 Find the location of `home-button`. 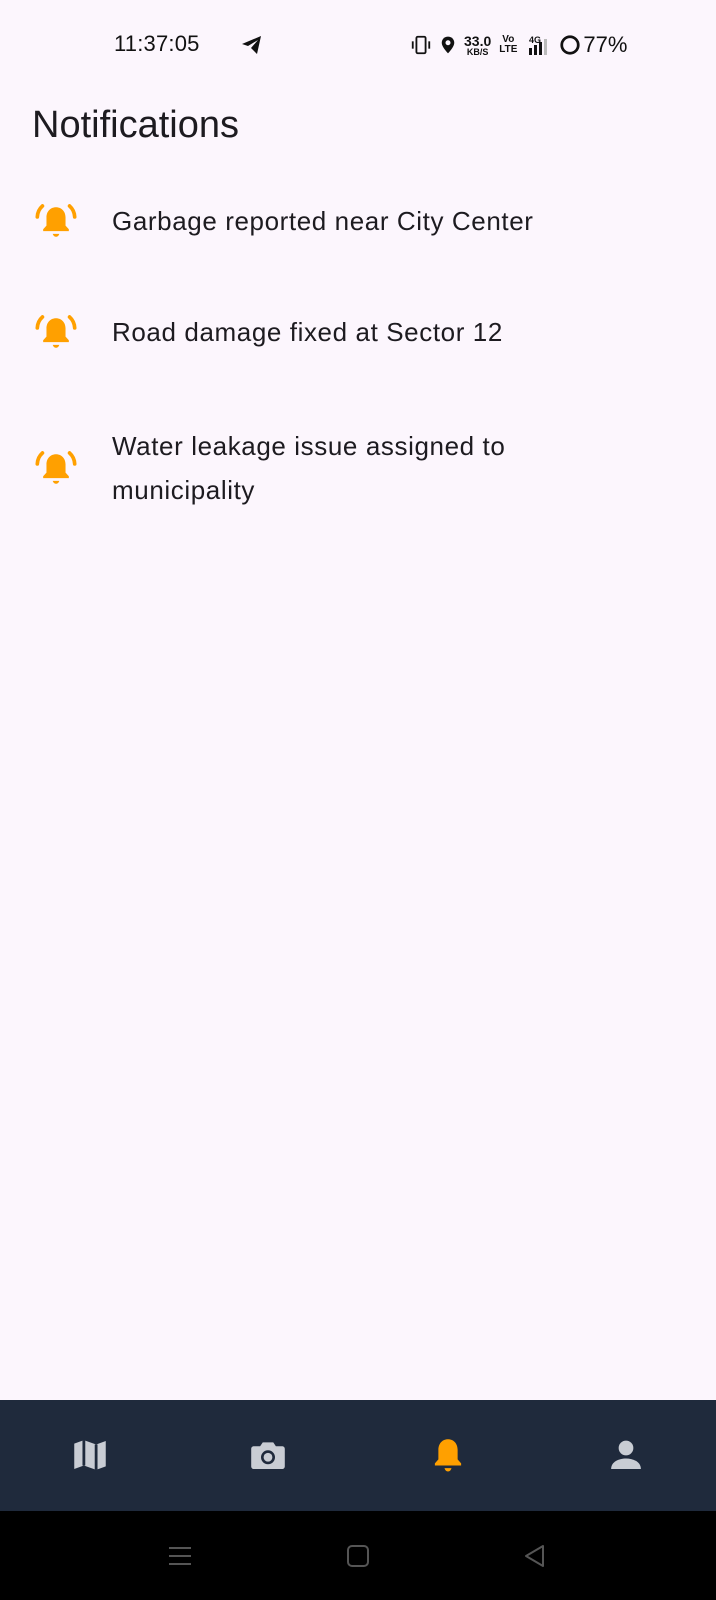

home-button is located at coordinates (358, 1556).